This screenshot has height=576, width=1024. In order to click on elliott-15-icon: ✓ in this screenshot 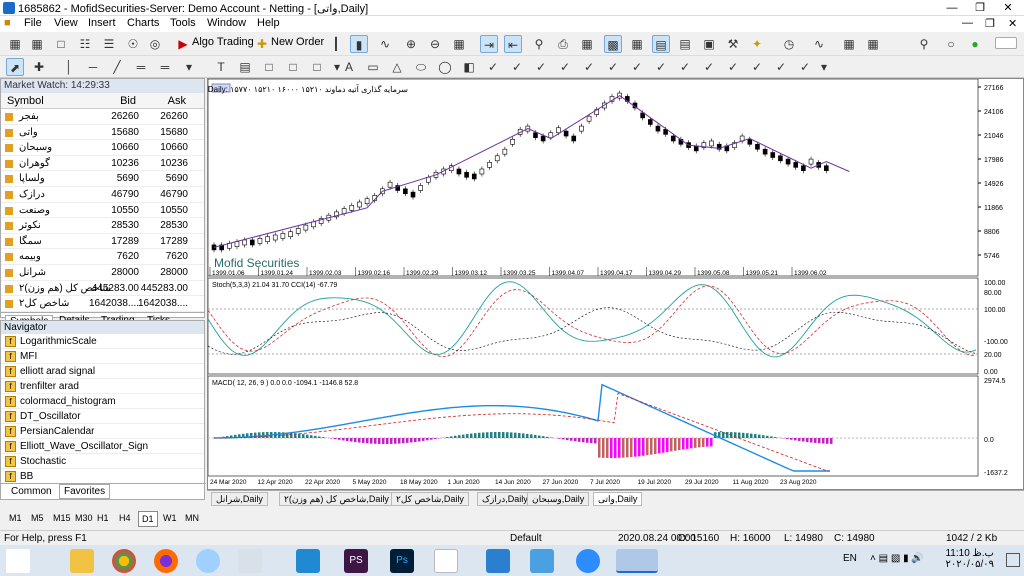, I will do `click(781, 67)`.